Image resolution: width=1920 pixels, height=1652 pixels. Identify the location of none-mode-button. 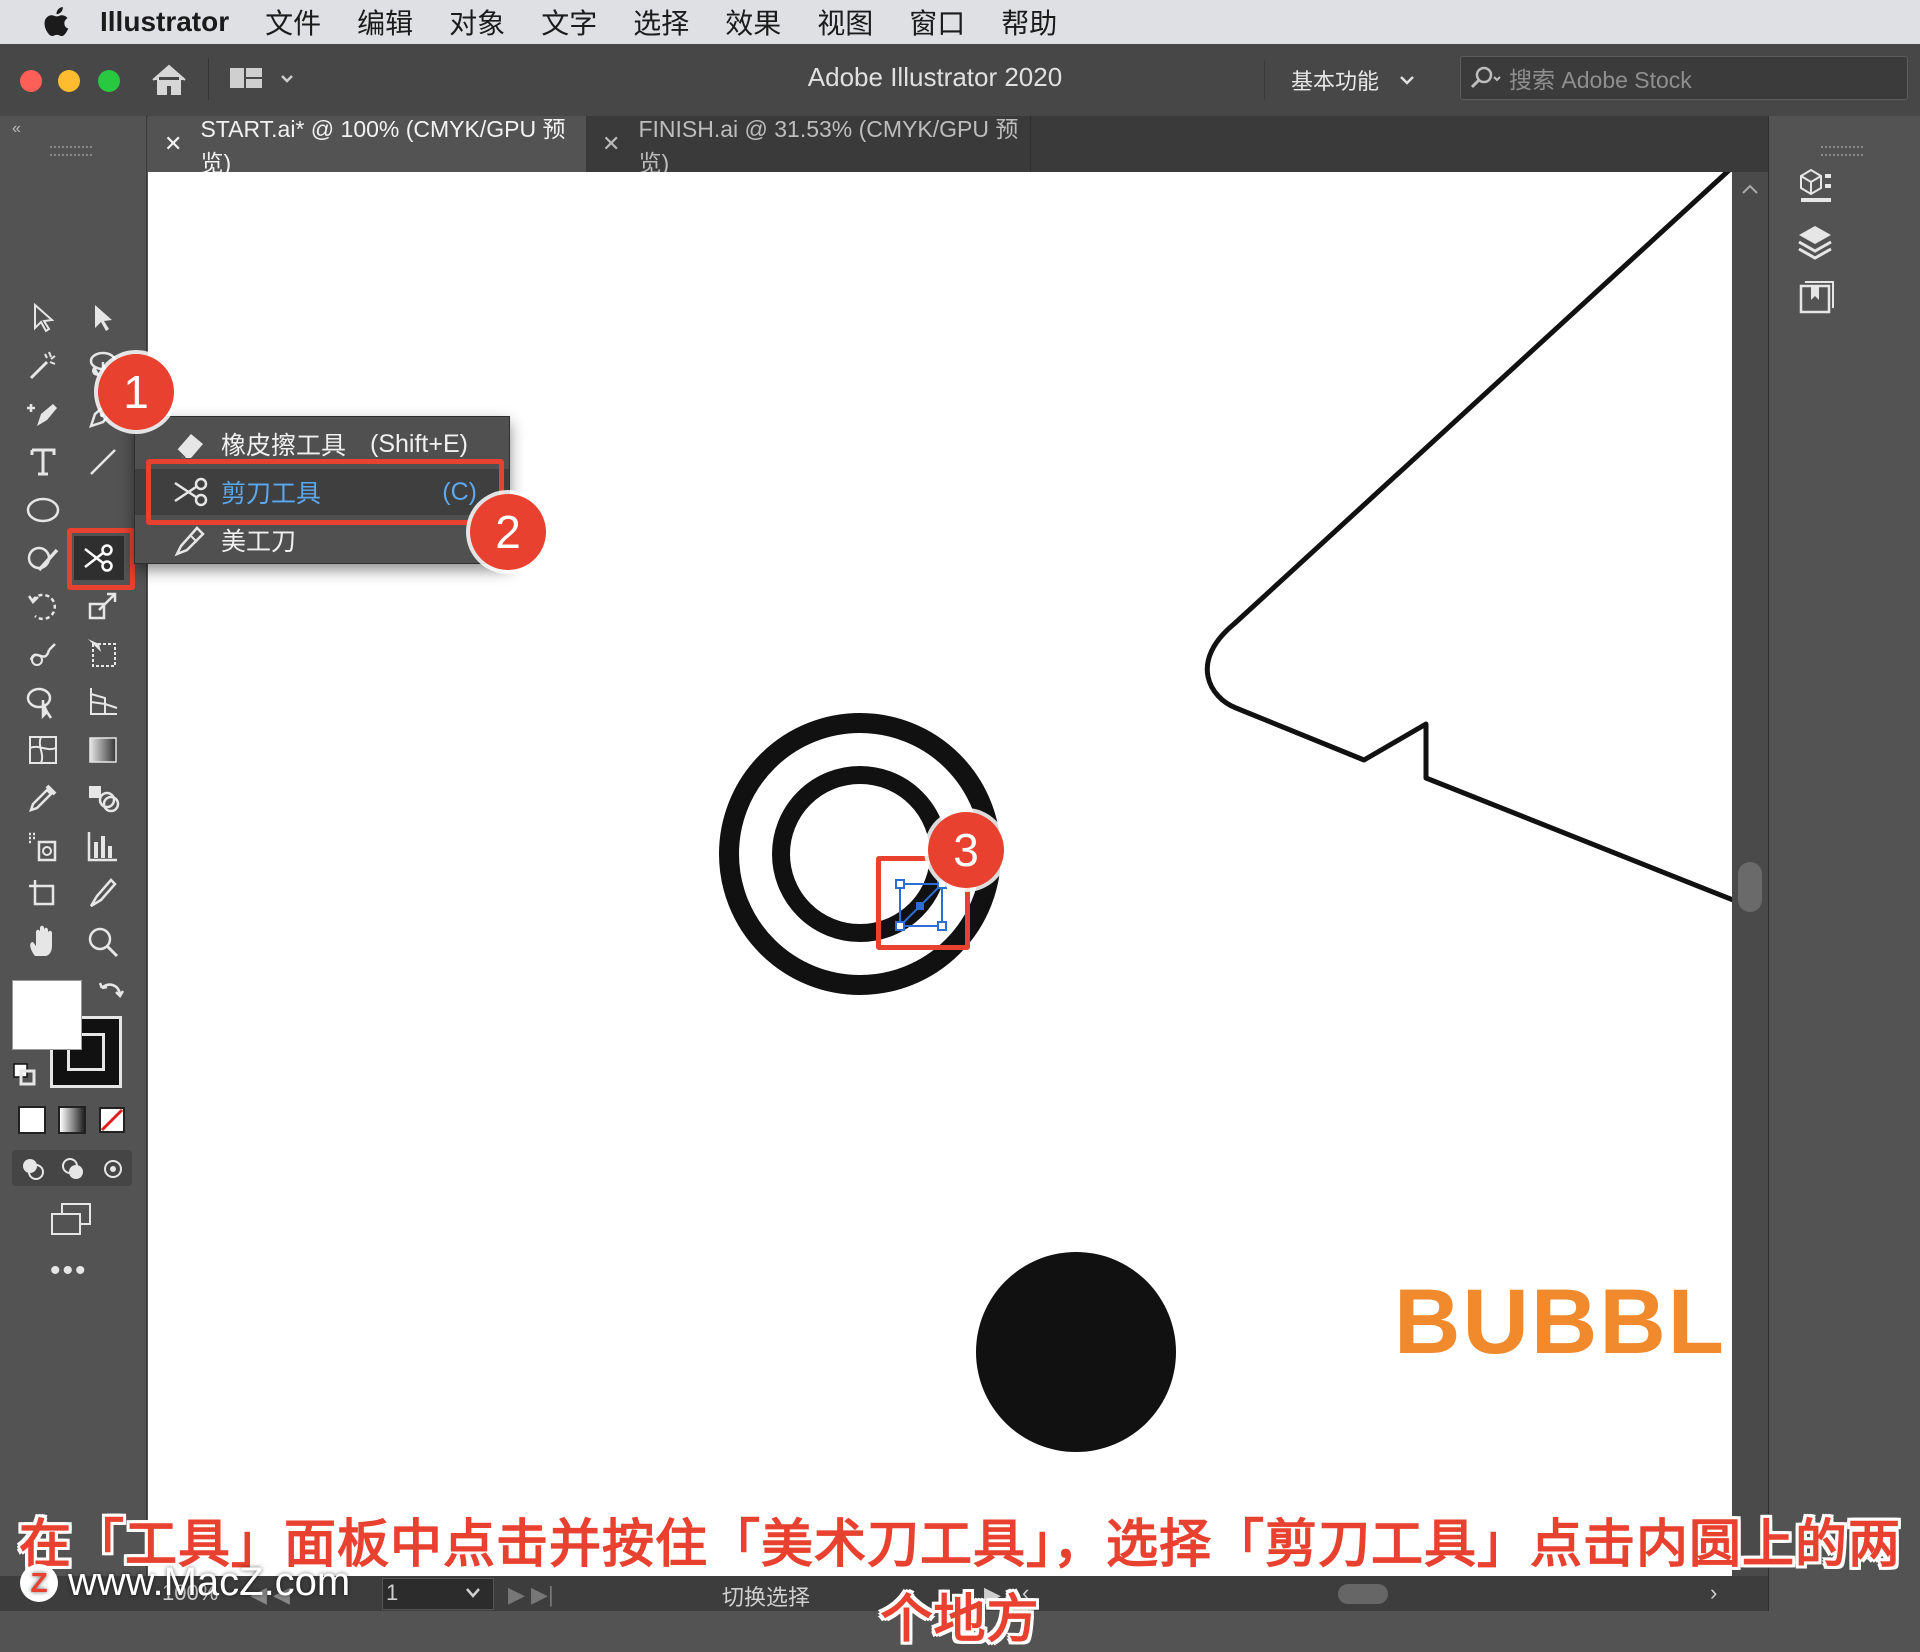
(112, 1120).